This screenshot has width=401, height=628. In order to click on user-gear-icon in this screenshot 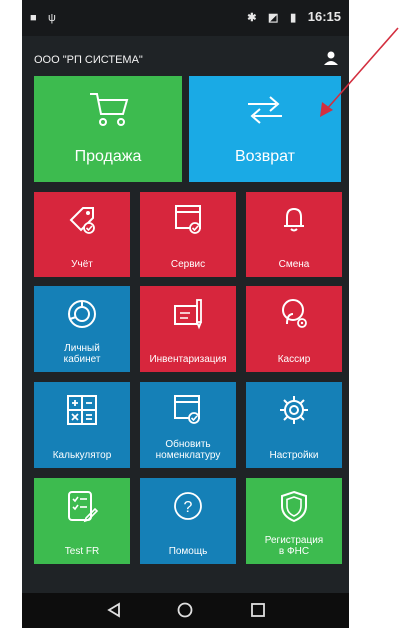, I will do `click(294, 313)`.